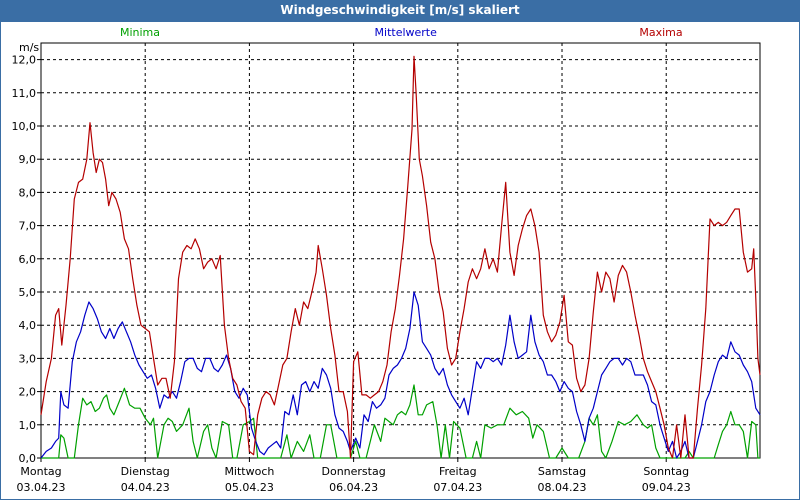  I want to click on x-tick-label-date: 03.04.23, so click(41, 487).